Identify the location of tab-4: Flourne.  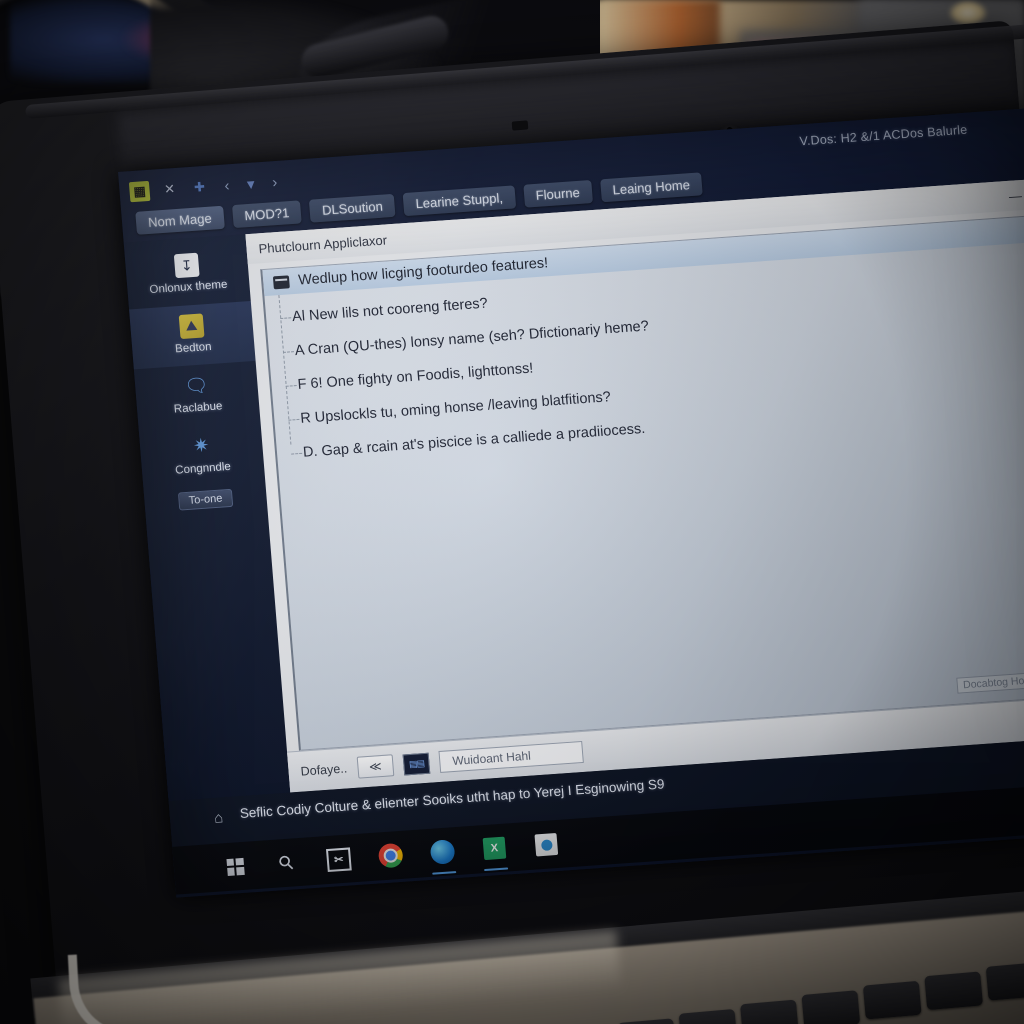
(557, 194).